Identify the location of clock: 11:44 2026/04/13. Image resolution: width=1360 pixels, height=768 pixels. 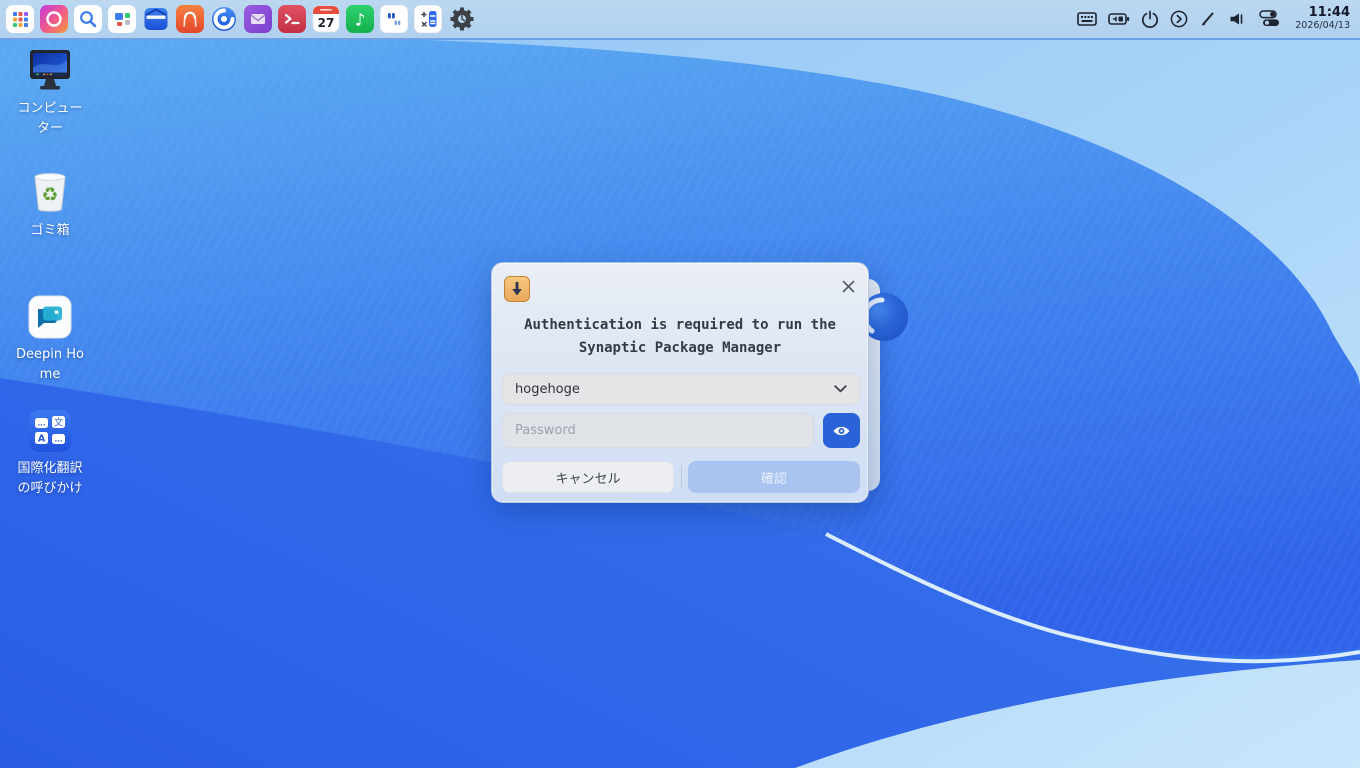
(1322, 18).